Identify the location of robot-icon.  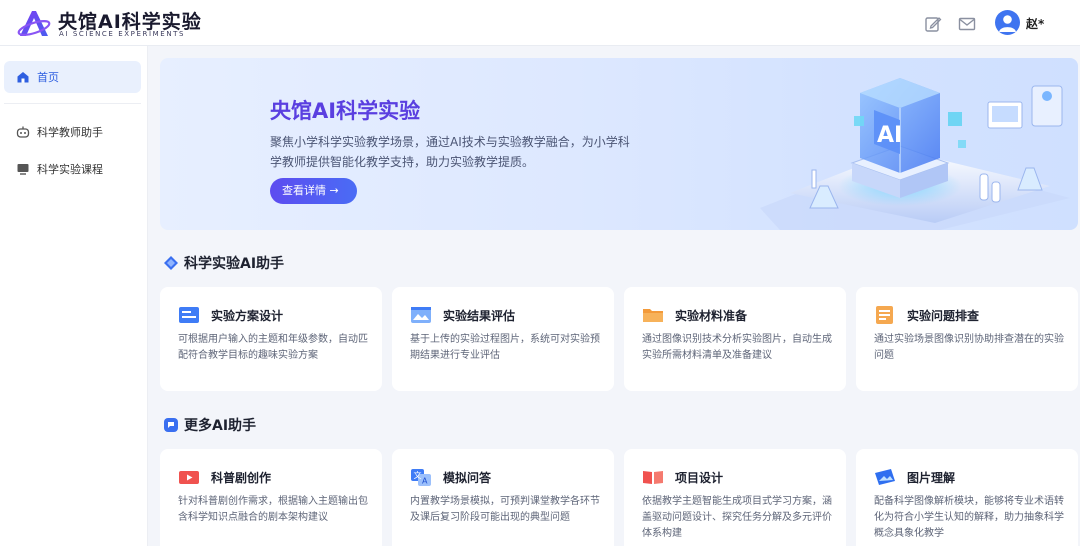
(23, 132).